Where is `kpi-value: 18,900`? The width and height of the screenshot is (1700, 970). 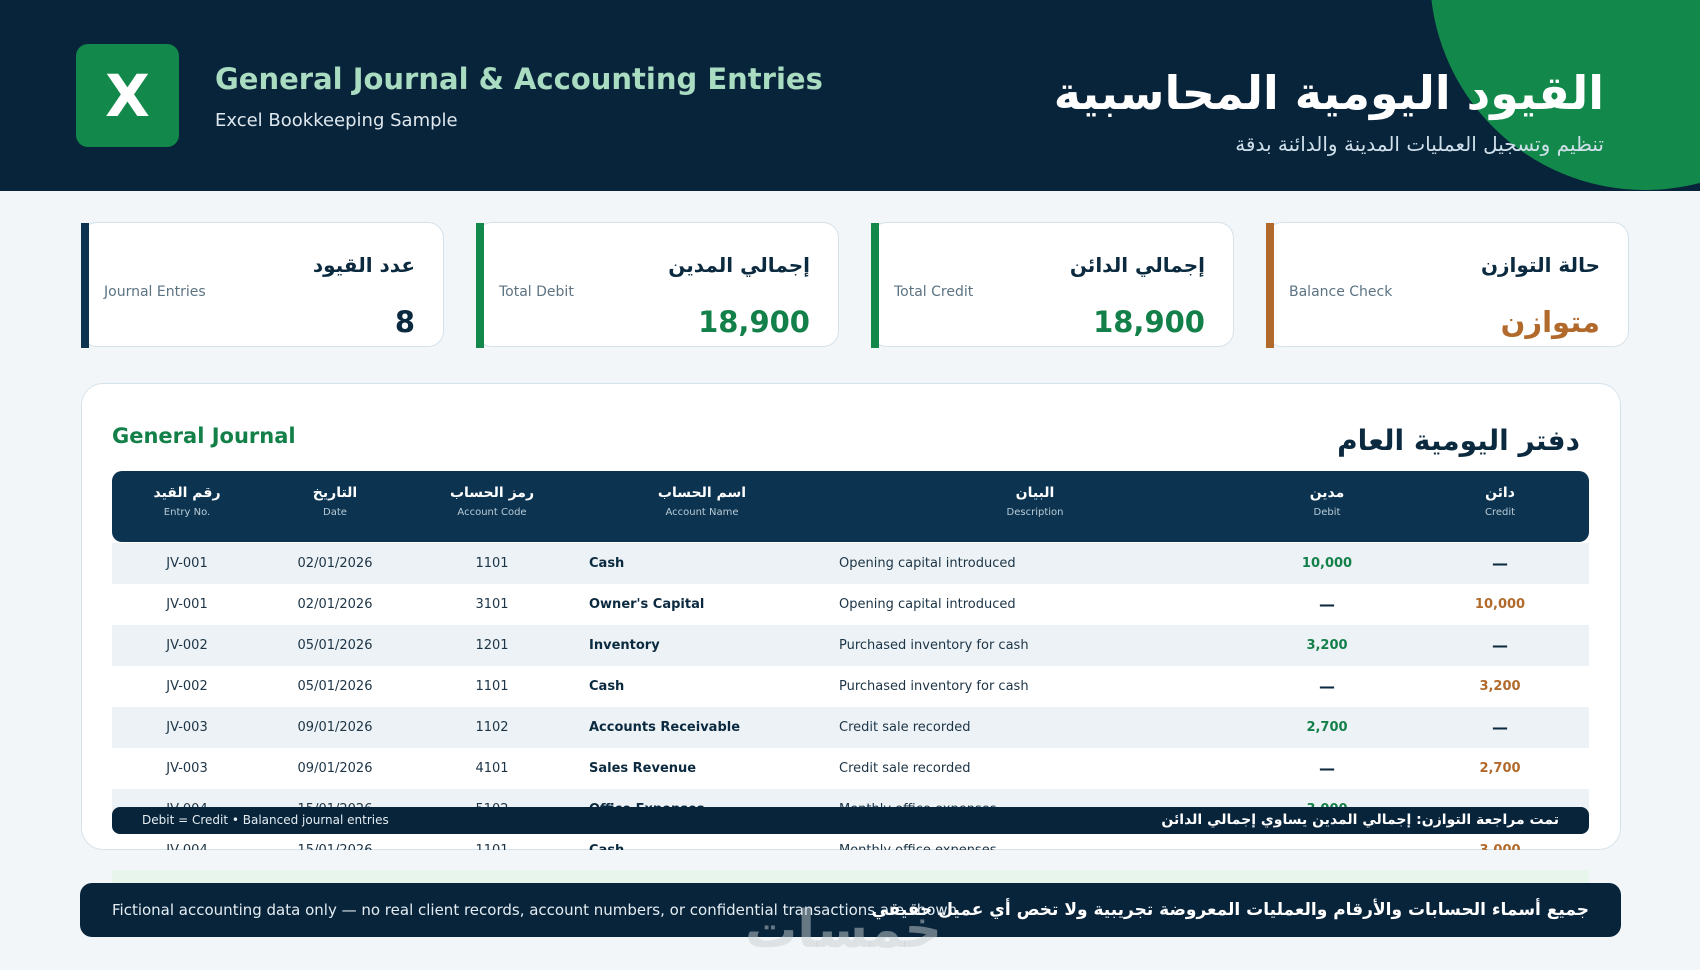
kpi-value: 18,900 is located at coordinates (754, 322).